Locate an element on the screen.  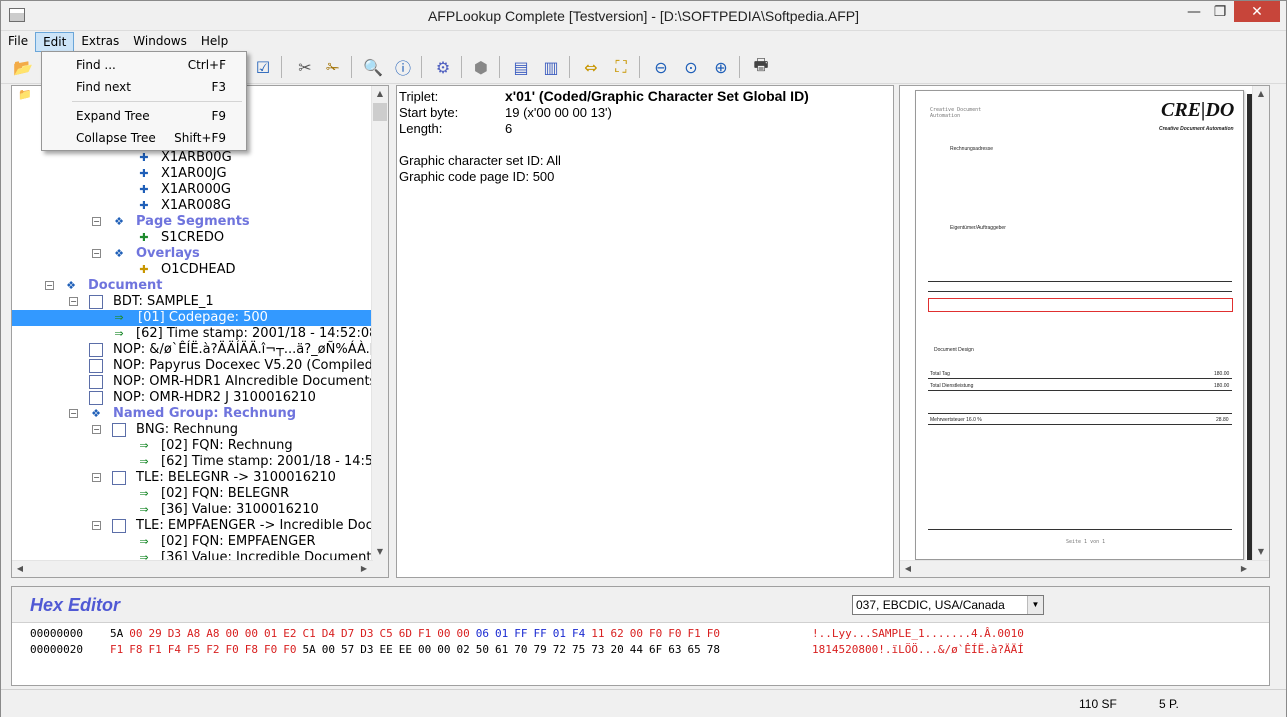
tree-item: ✚ O1CDHEAD is located at coordinates (192, 270).